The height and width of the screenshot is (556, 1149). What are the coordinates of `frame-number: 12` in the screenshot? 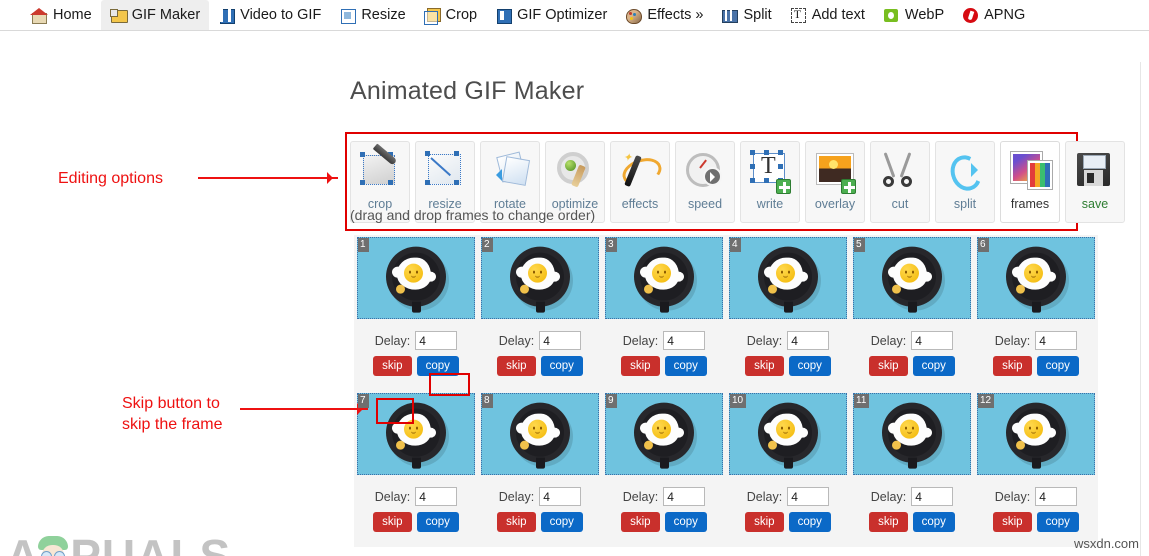 It's located at (986, 401).